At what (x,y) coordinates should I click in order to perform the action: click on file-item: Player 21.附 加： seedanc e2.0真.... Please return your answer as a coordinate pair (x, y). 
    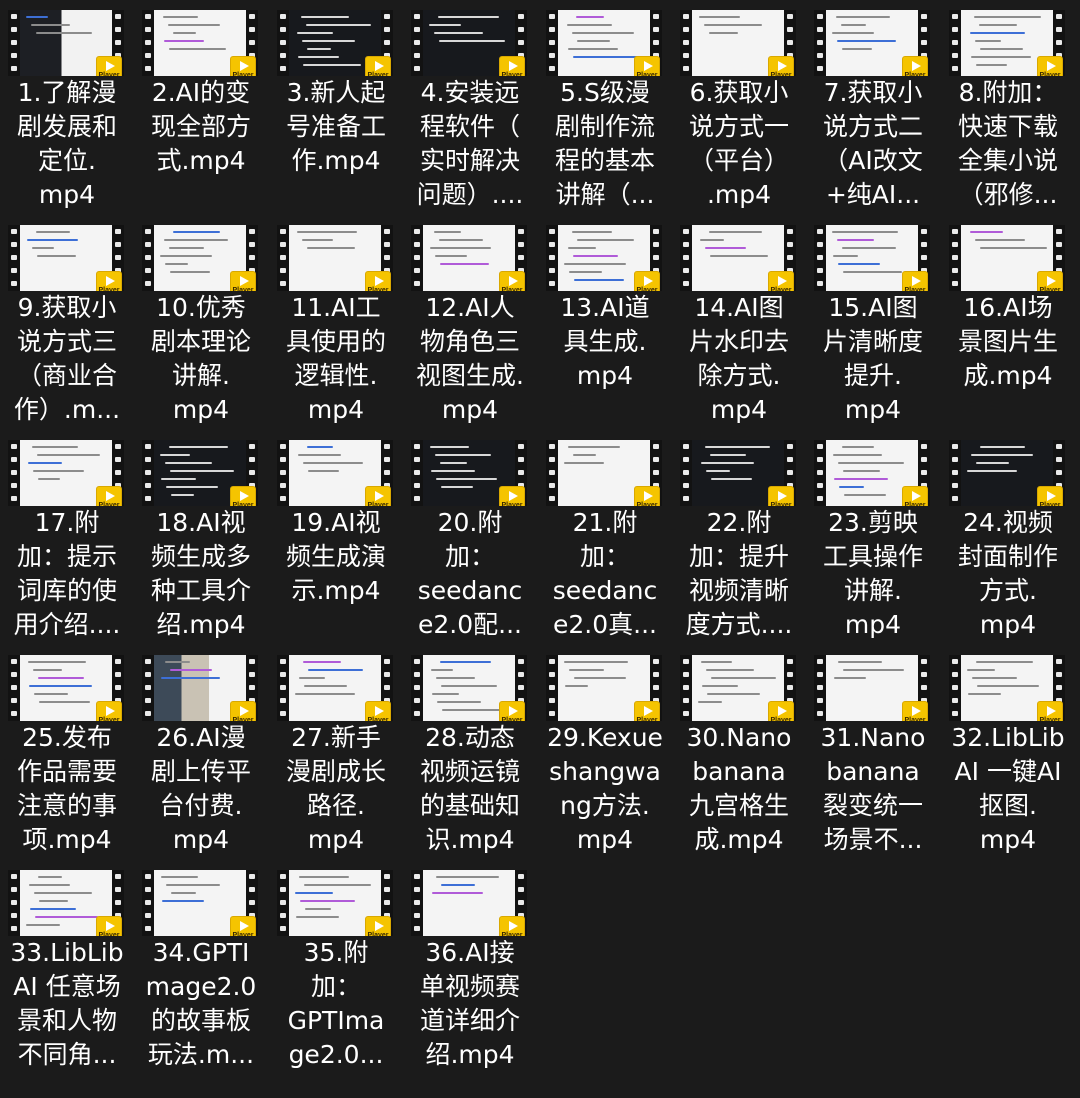
    Looking at the image, I should click on (605, 537).